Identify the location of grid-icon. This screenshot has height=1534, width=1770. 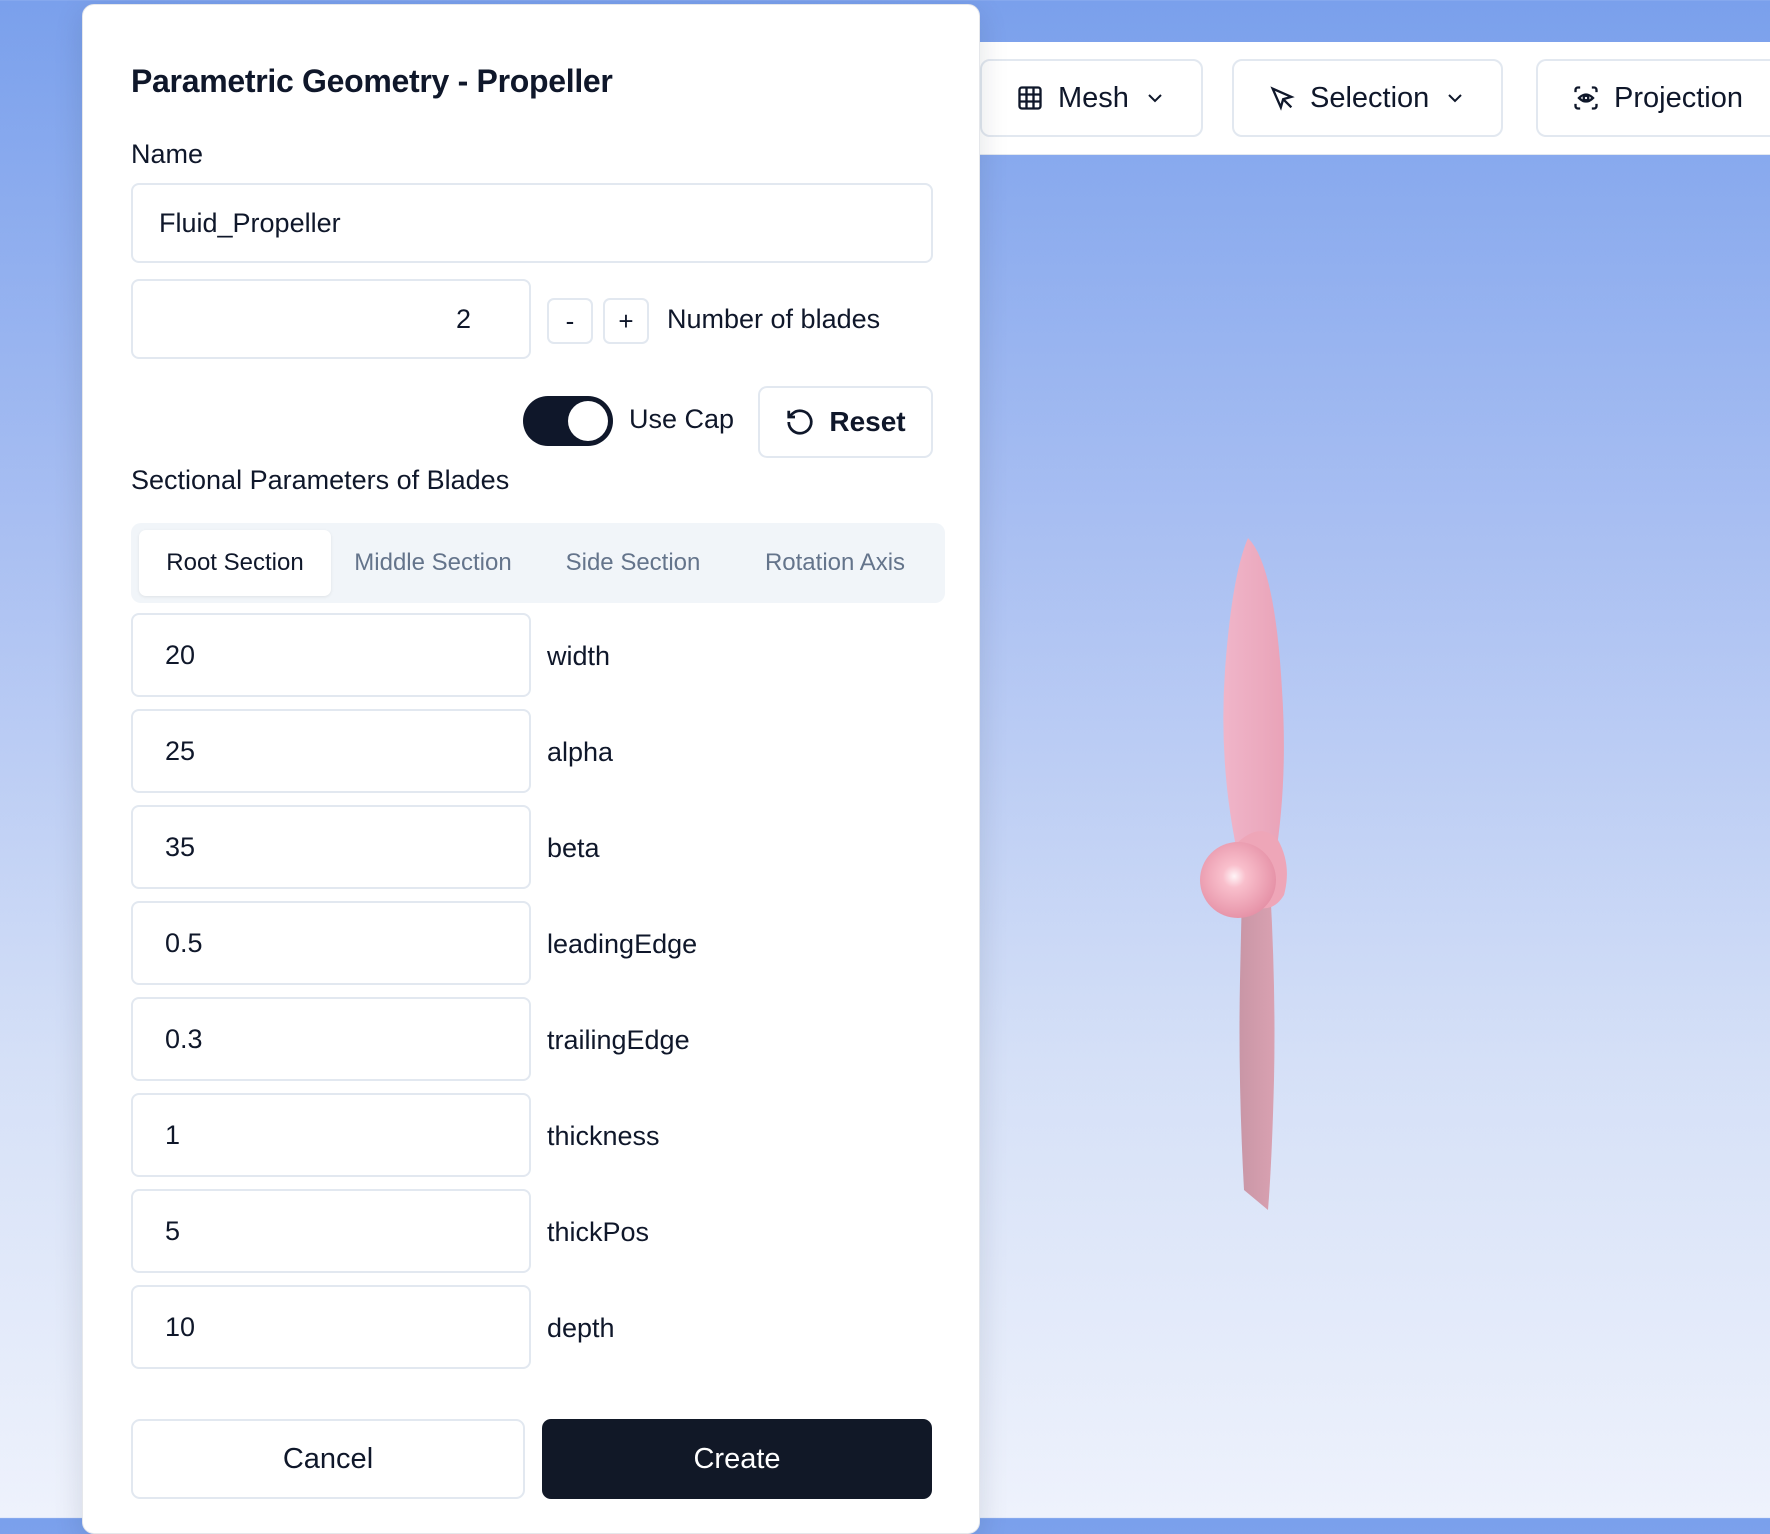
(1030, 98).